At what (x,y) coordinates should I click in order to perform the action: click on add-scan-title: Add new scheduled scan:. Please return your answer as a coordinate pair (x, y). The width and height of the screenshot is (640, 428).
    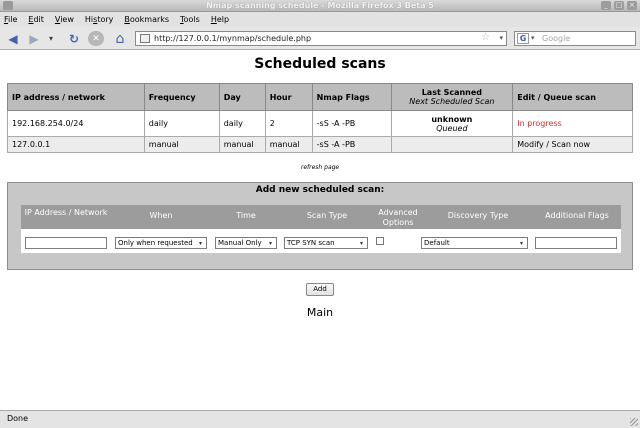
    Looking at the image, I should click on (320, 190).